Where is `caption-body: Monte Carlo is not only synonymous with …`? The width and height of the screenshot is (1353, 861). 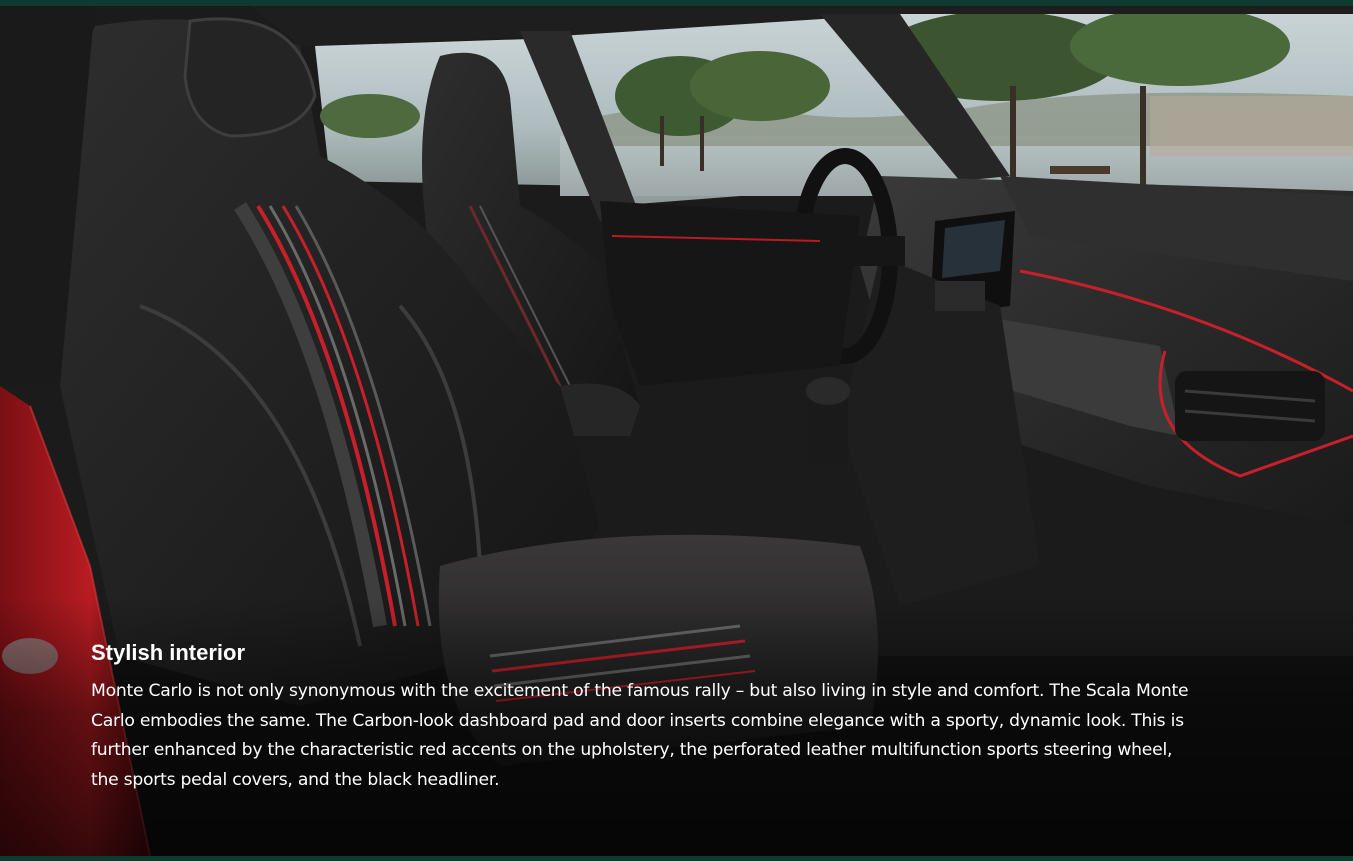 caption-body: Monte Carlo is not only synonymous with … is located at coordinates (640, 735).